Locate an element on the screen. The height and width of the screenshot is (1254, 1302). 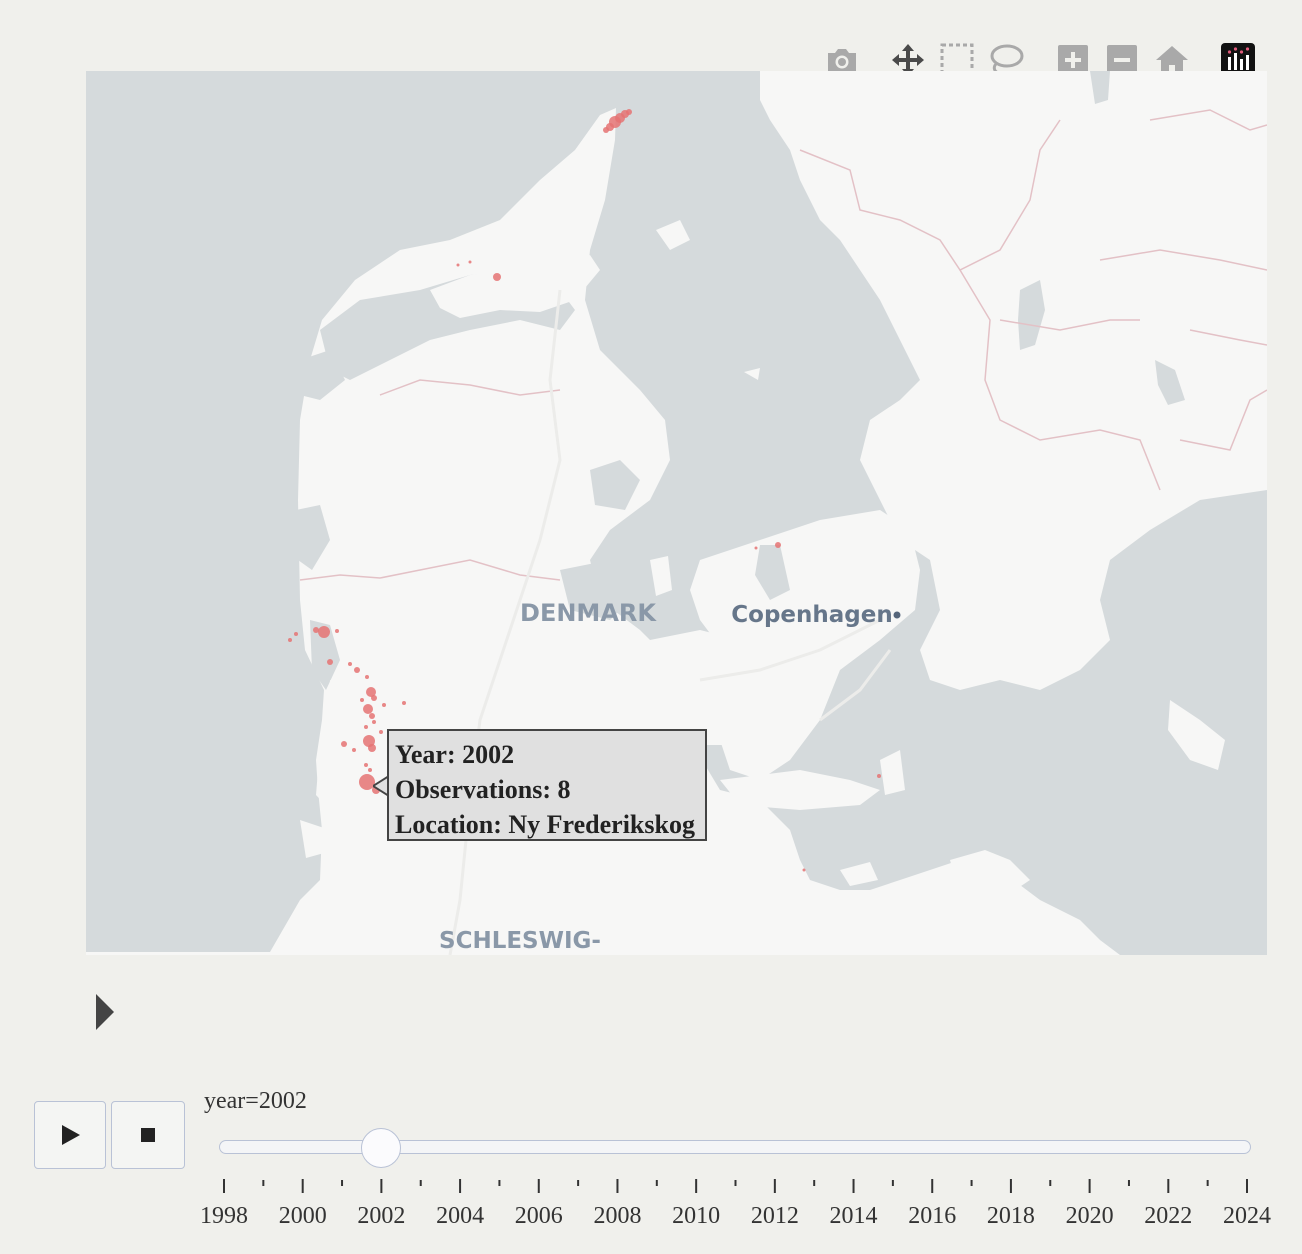
slider-tick-label: 2024 is located at coordinates (1247, 1216).